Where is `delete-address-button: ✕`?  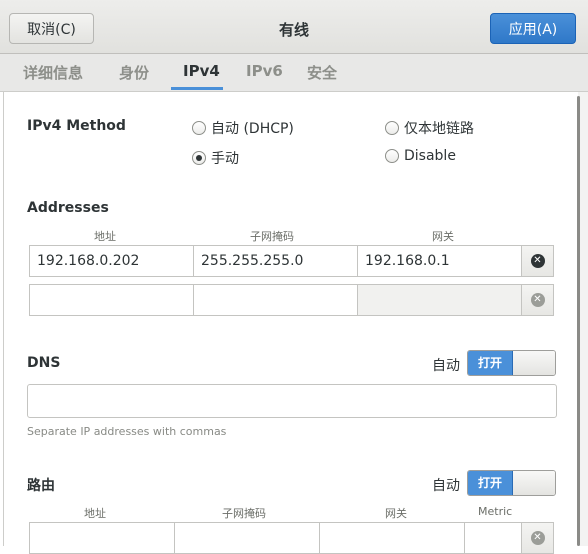
delete-address-button: ✕ is located at coordinates (537, 261).